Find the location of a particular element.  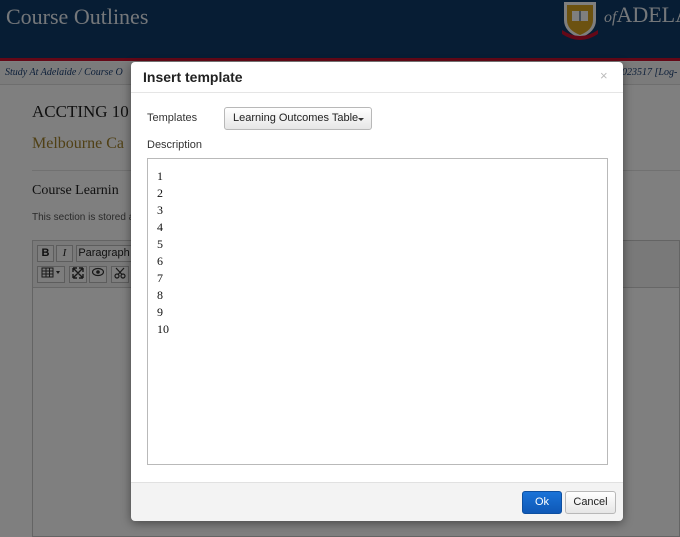

template-selected-value: Learning Outcomes Table is located at coordinates (296, 118).